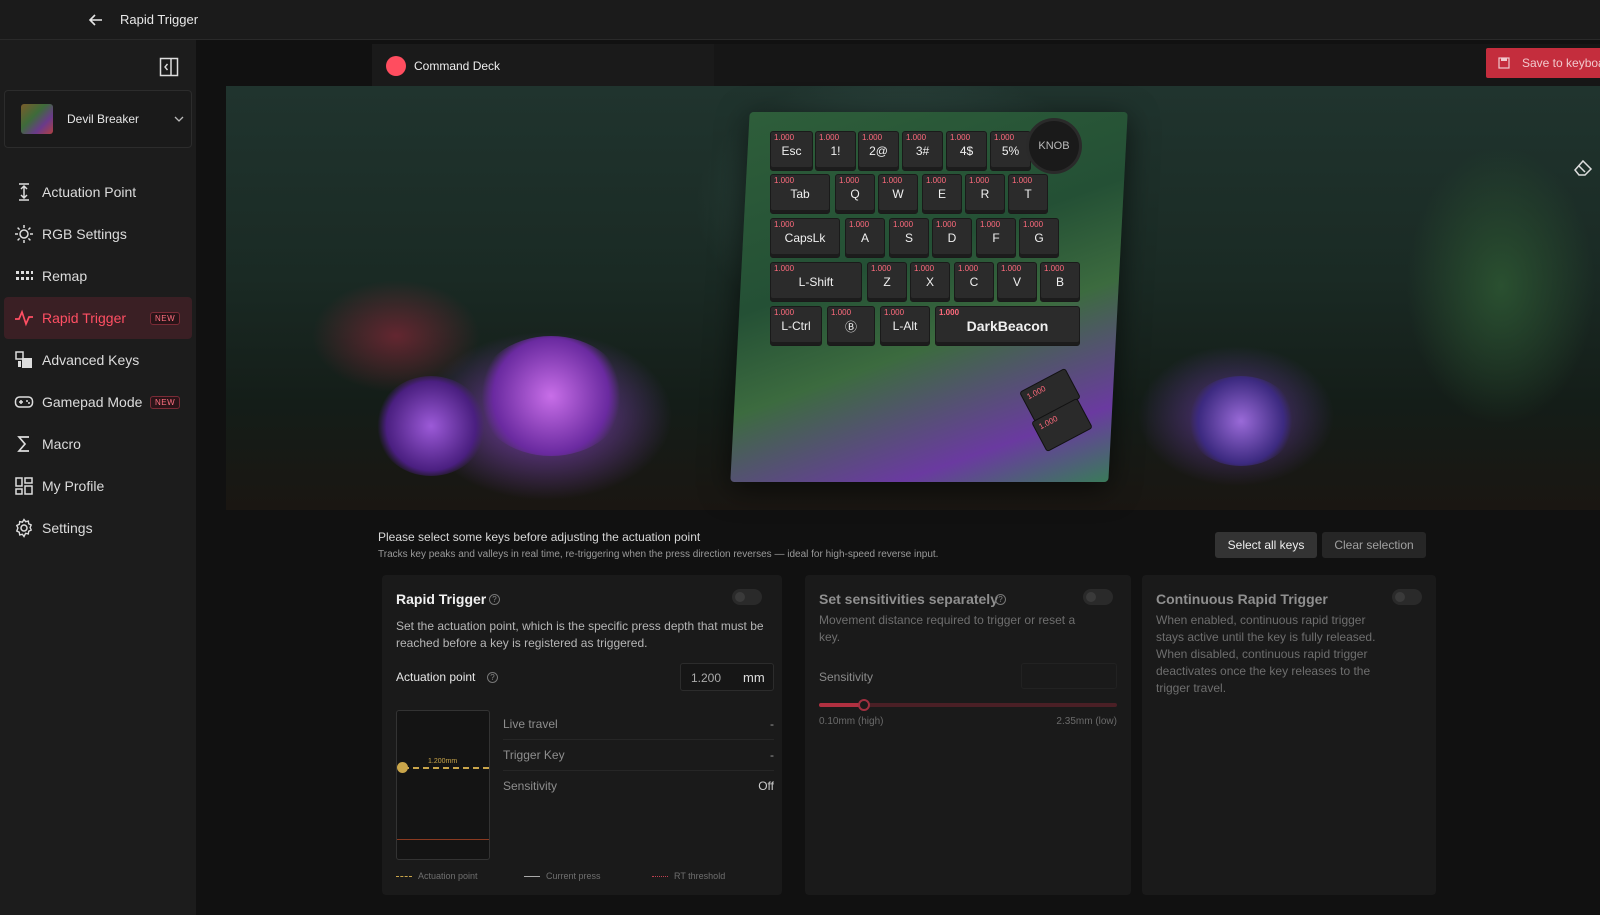  I want to click on sidebar-item-advanced-keys: Advanced Keys, so click(98, 360).